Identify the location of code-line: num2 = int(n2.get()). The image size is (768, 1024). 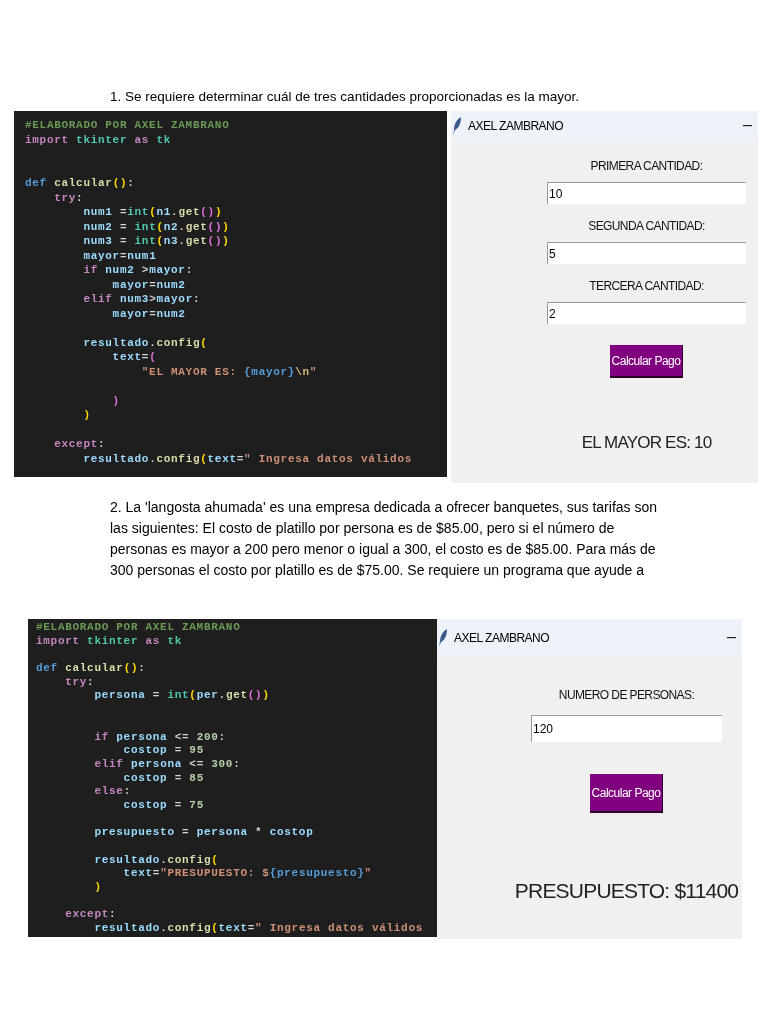
(156, 226).